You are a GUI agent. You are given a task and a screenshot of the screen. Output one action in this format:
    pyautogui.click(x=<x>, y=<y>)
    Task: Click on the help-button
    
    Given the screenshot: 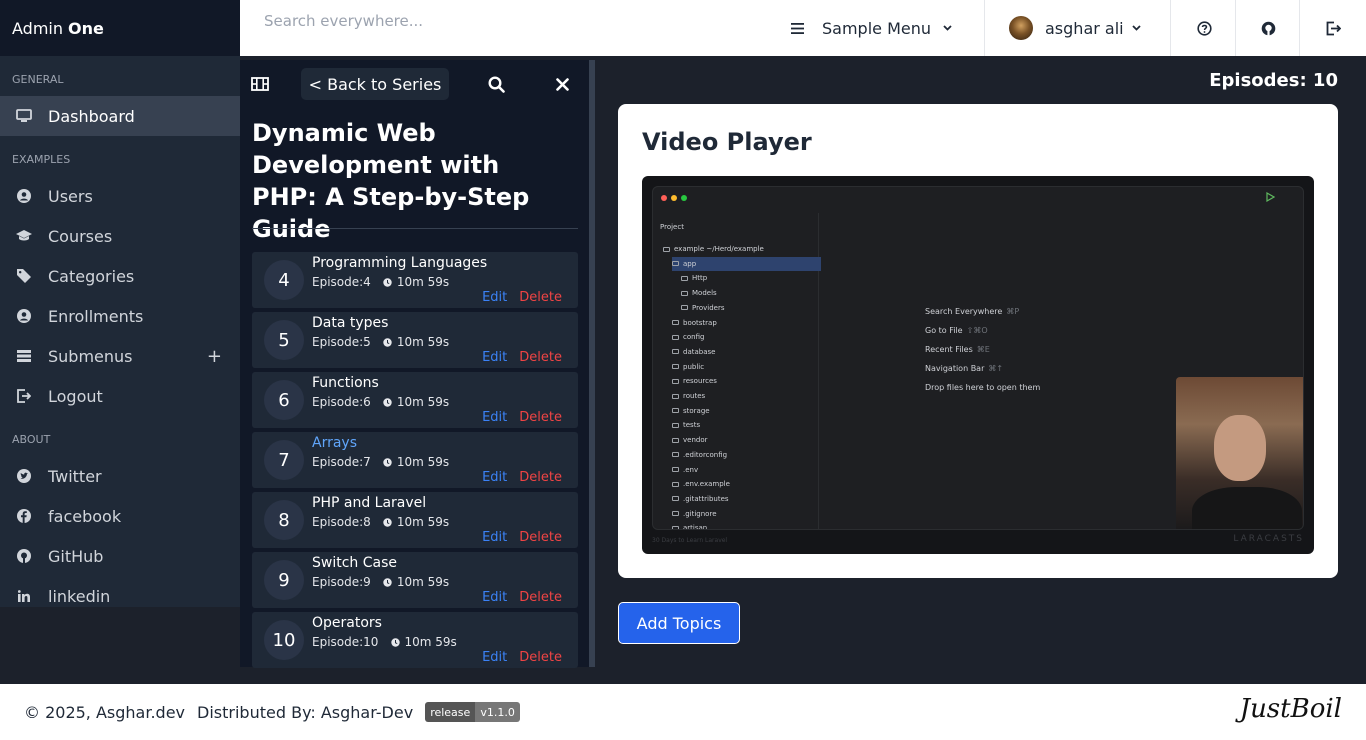 What is the action you would take?
    pyautogui.click(x=1204, y=28)
    